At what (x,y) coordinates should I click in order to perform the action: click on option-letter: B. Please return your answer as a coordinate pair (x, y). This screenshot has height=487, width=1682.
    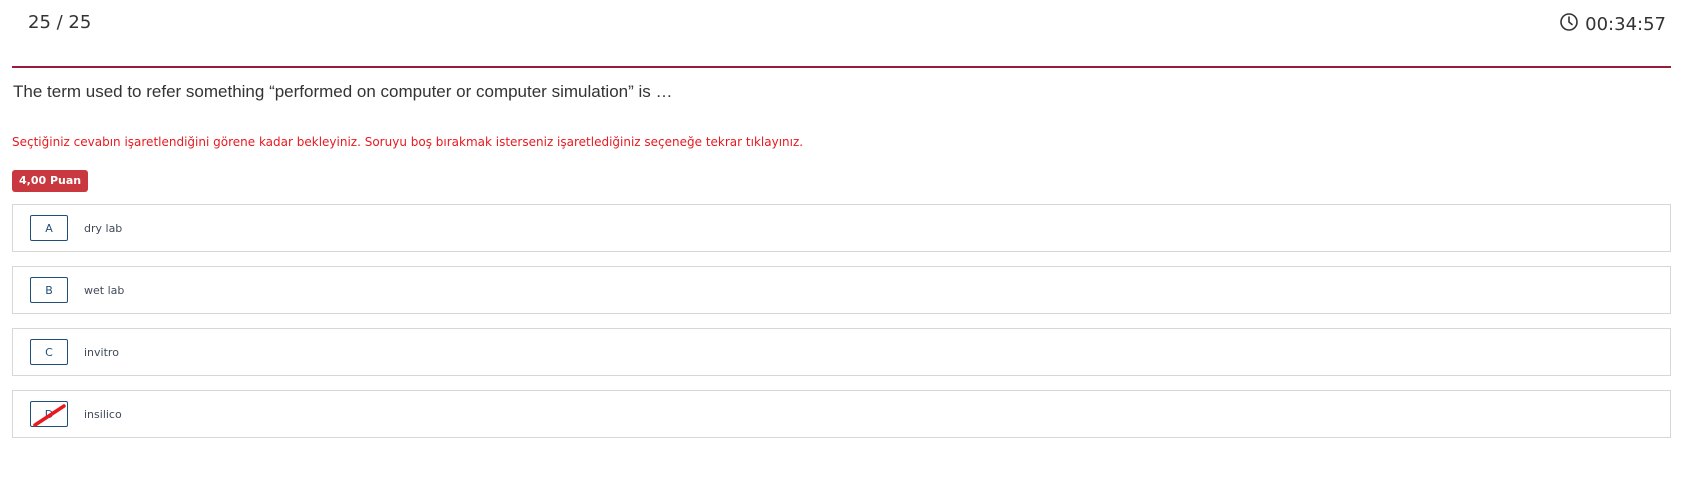
    Looking at the image, I should click on (49, 290).